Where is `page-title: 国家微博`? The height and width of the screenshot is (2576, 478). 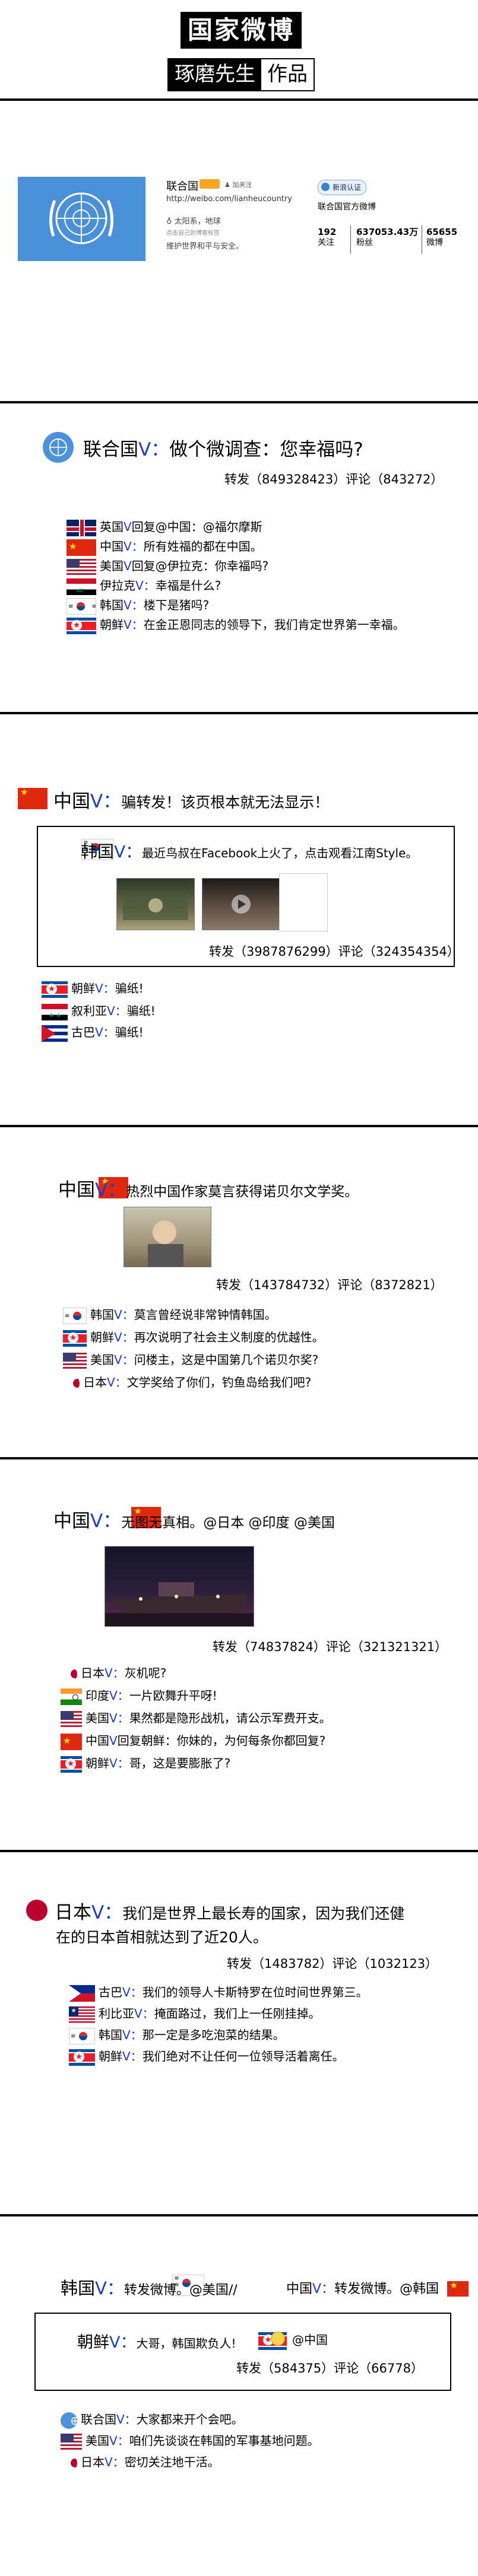
page-title: 国家微博 is located at coordinates (241, 30).